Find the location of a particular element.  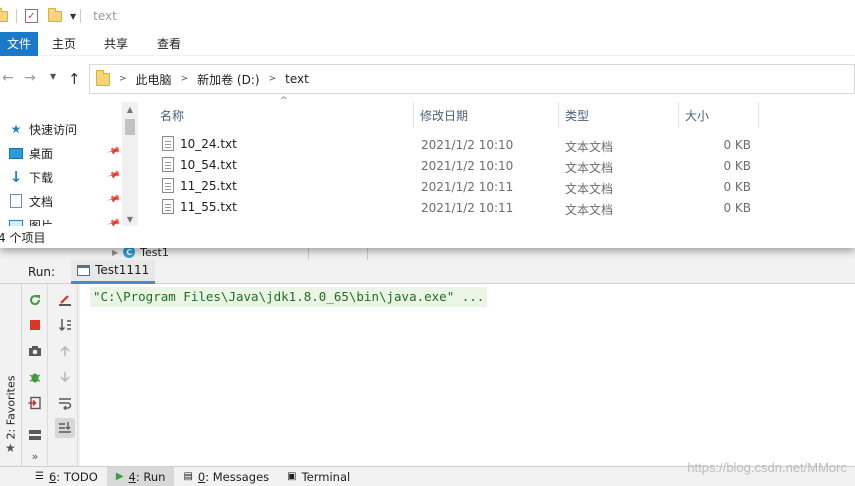

up-arrow-icon is located at coordinates (65, 351).